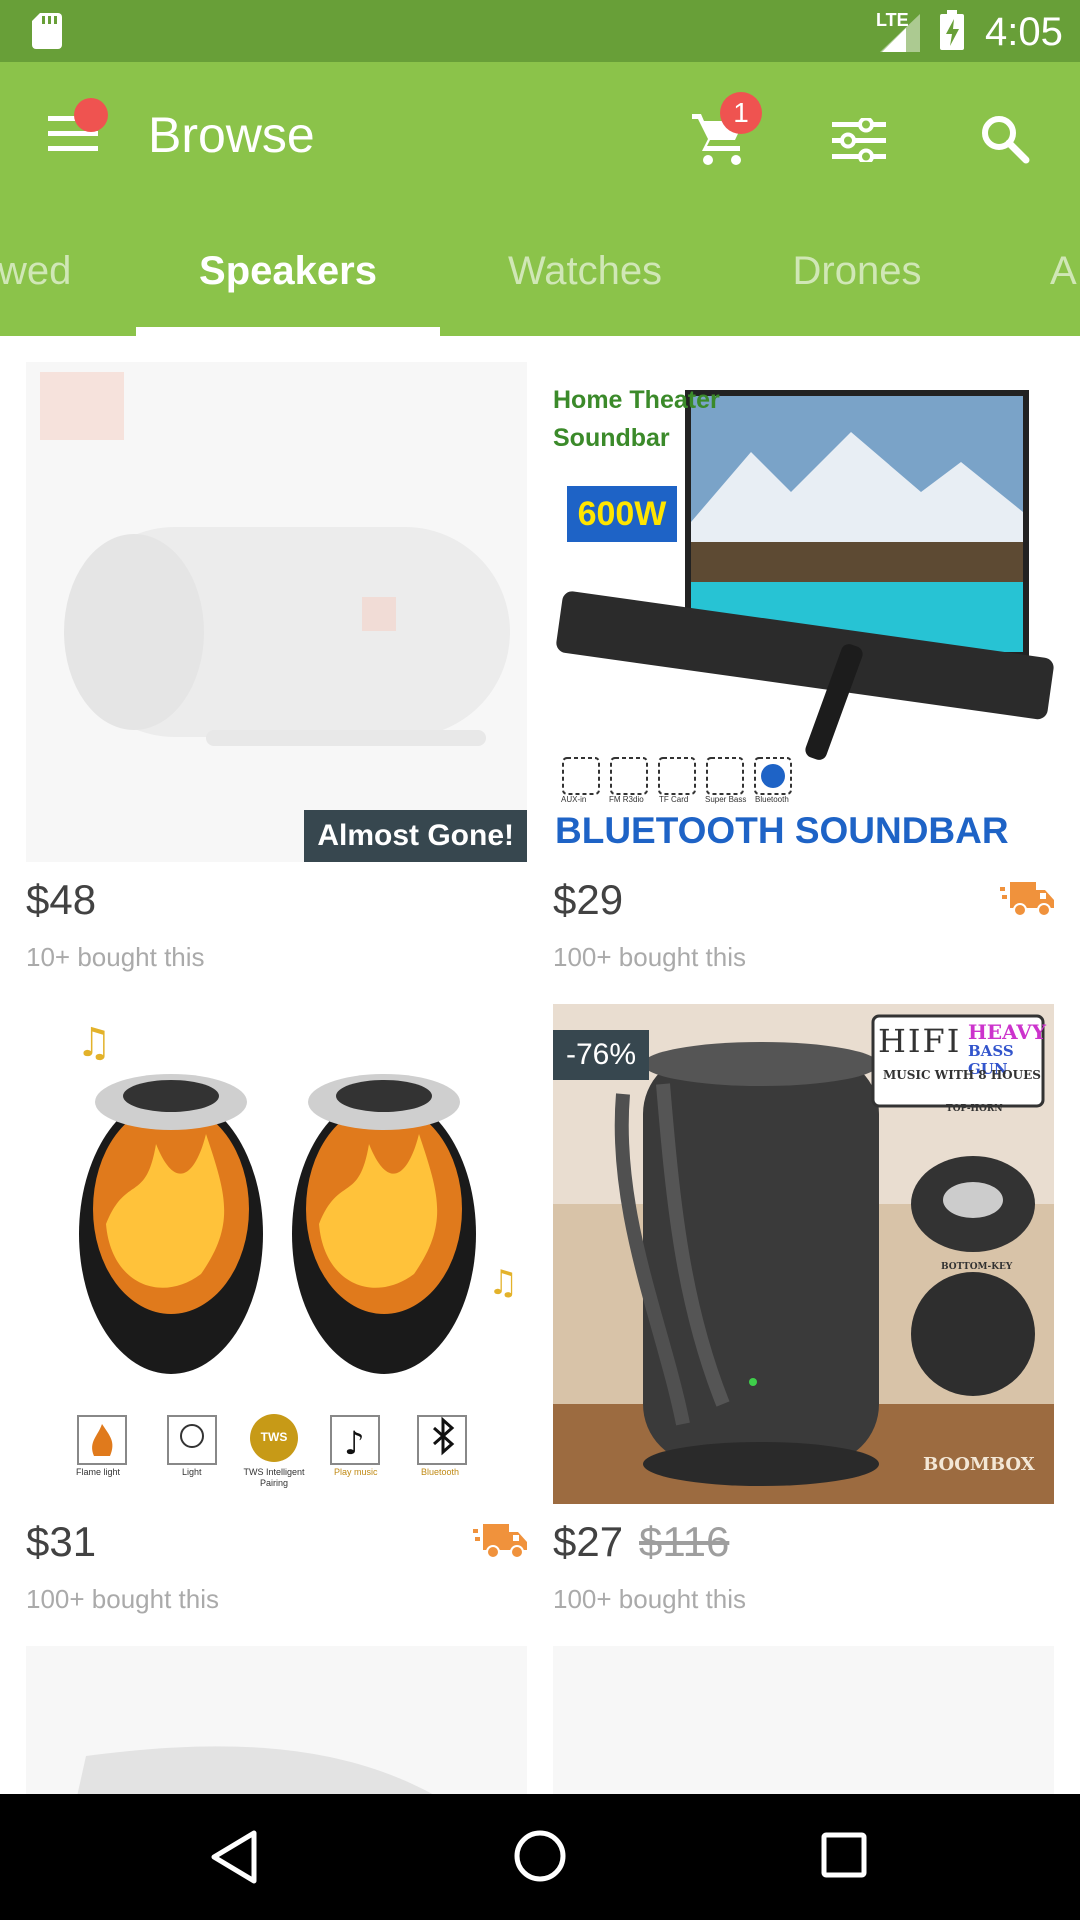 Image resolution: width=1080 pixels, height=1920 pixels. I want to click on search-button, so click(1005, 140).